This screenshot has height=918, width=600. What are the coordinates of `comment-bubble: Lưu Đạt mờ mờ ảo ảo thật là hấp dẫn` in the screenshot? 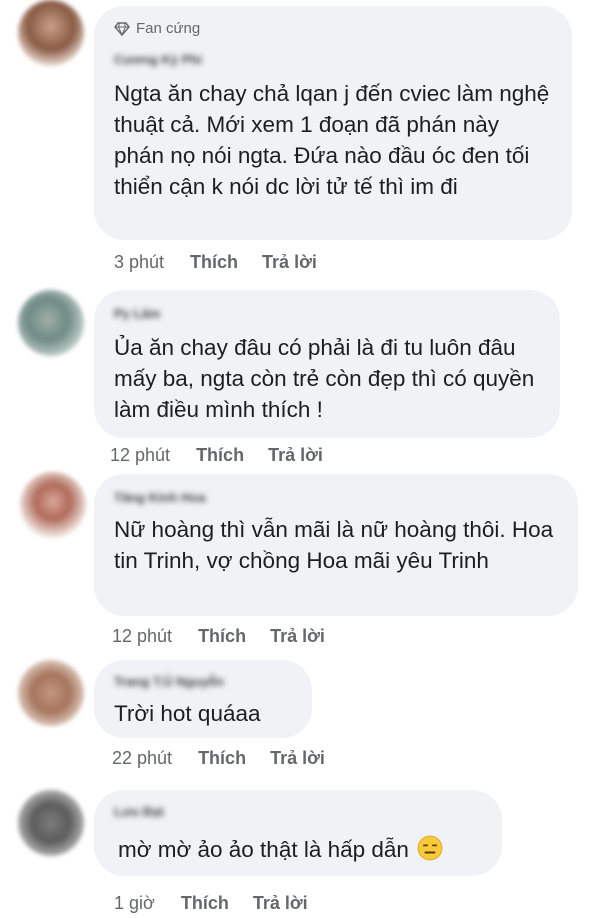 It's located at (298, 833).